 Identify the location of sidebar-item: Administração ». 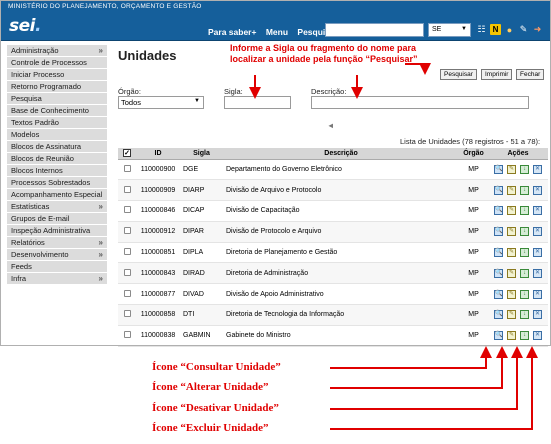
(57, 51).